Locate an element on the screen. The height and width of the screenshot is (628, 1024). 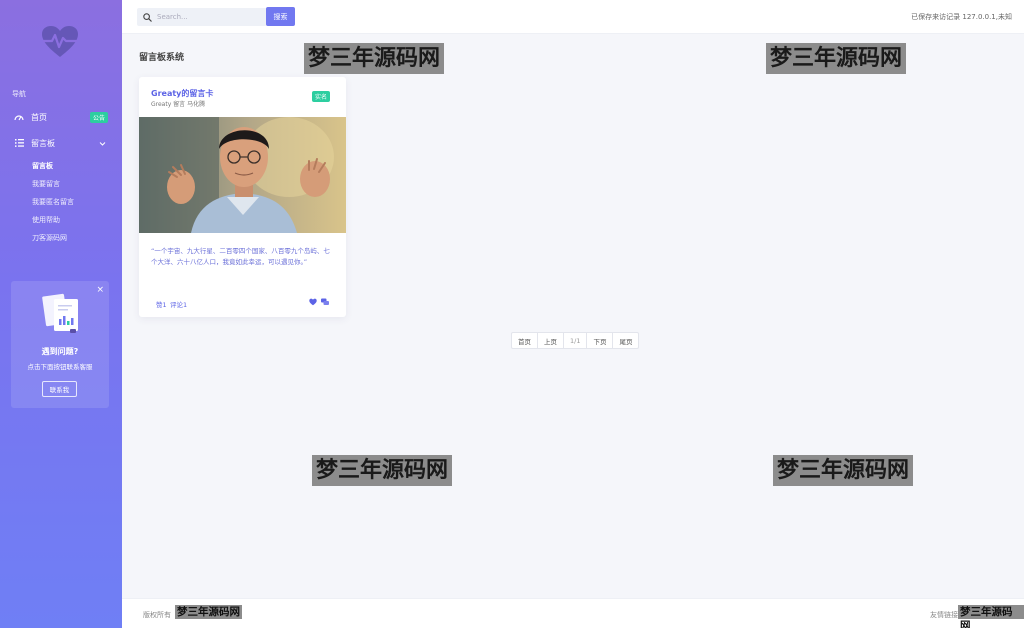
footer: 版权所有 友情链接 is located at coordinates (573, 613).